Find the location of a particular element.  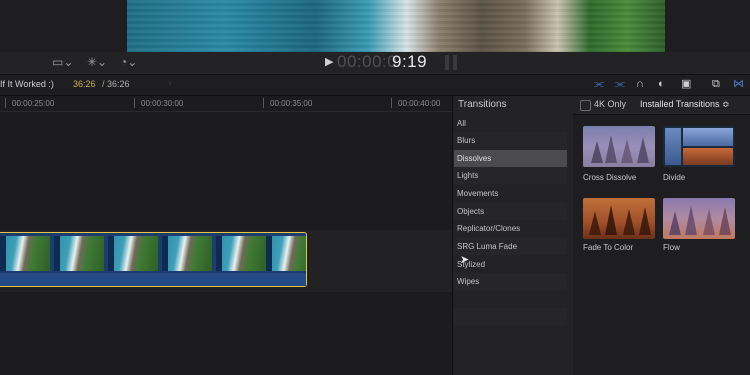

thumbnail-fade-to-color is located at coordinates (619, 218).